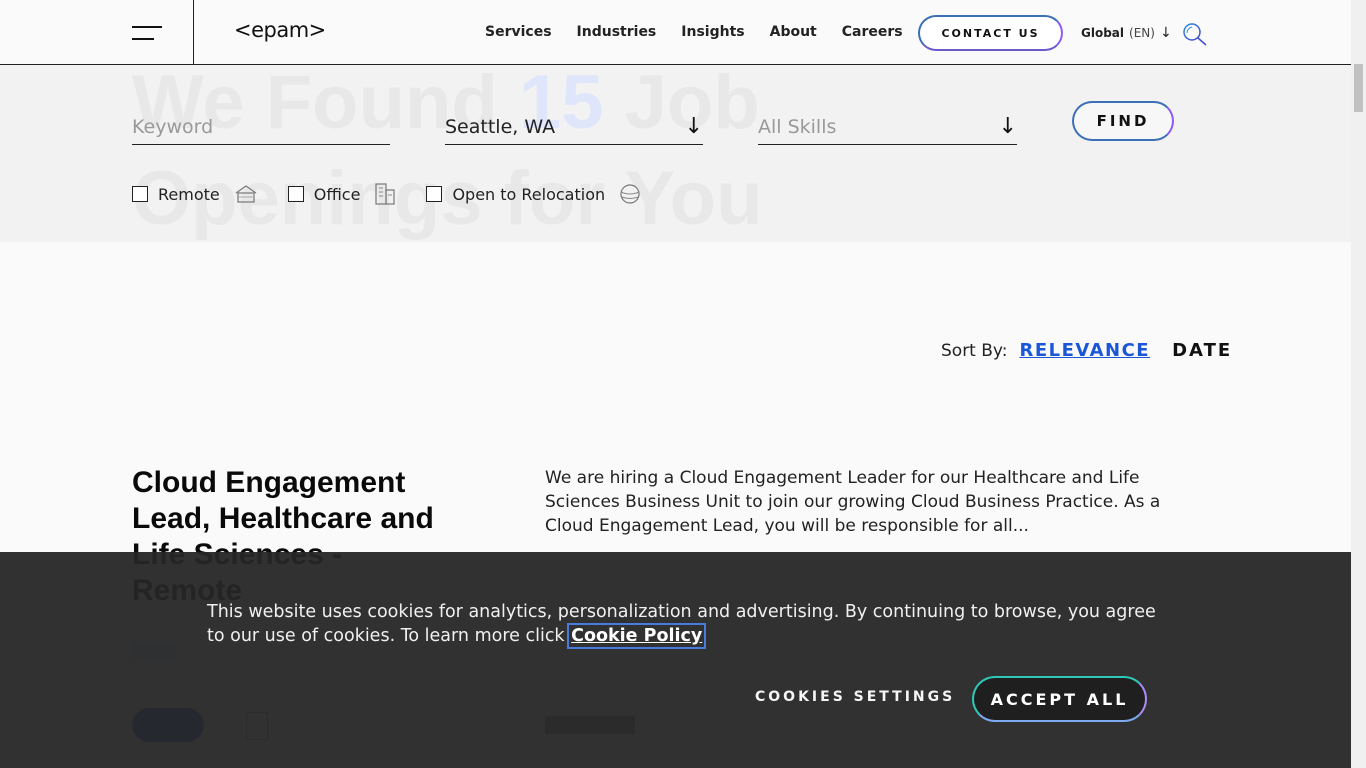  Describe the element at coordinates (872, 32) in the screenshot. I see `nav-careers: Careers` at that location.